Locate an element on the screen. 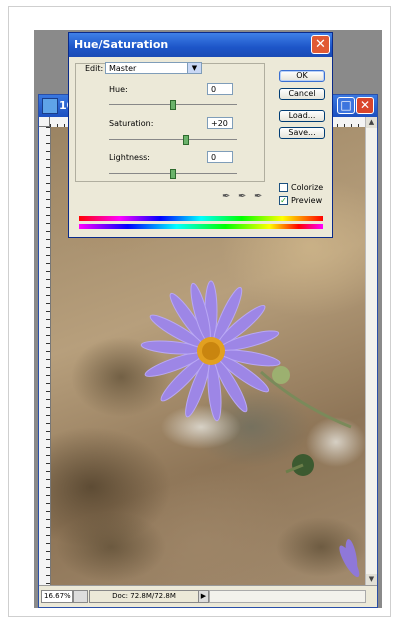 The width and height of the screenshot is (399, 625). colorize-checkbox is located at coordinates (283, 187).